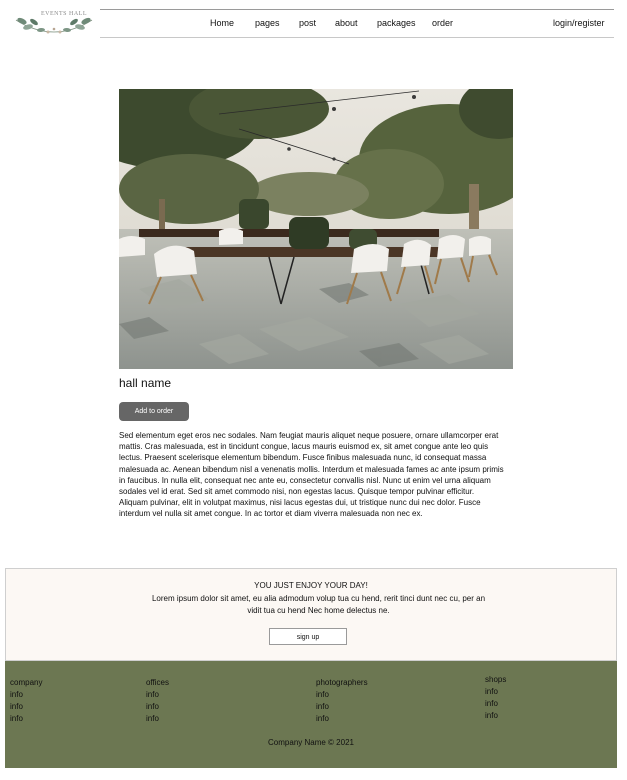 This screenshot has height=780, width=627. I want to click on footer-column-company: company info info info, so click(26, 701).